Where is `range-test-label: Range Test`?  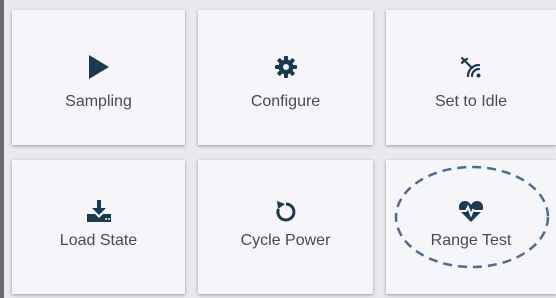 range-test-label: Range Test is located at coordinates (471, 240).